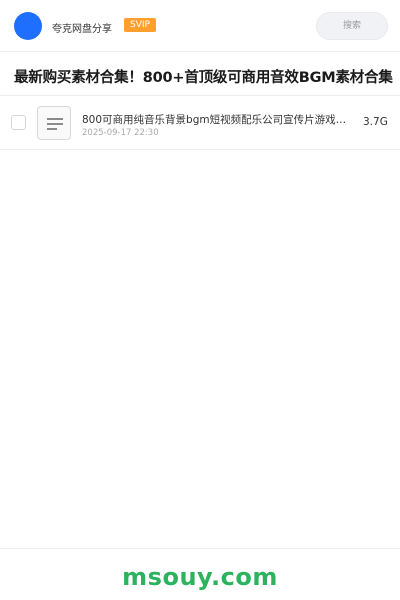 The image size is (400, 600). I want to click on document-icon, so click(54, 123).